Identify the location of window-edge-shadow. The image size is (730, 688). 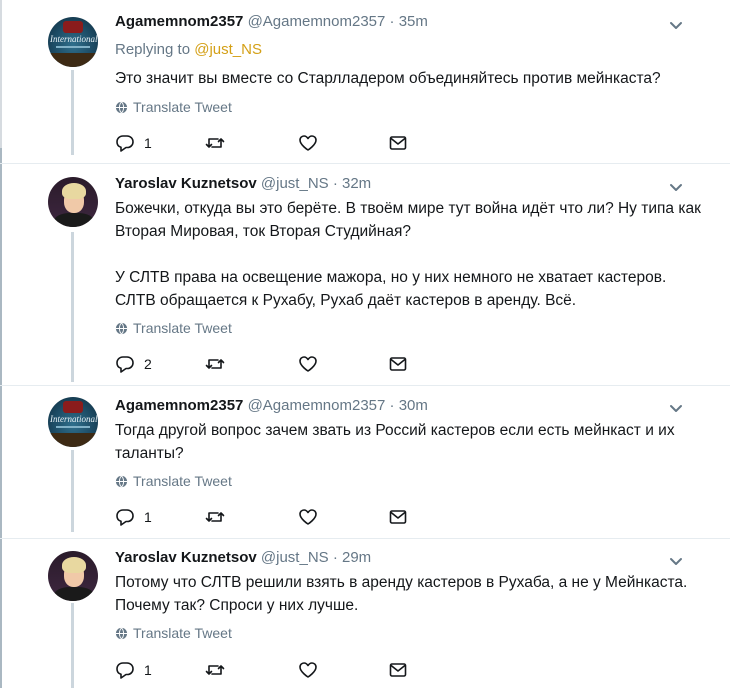
(1, 418).